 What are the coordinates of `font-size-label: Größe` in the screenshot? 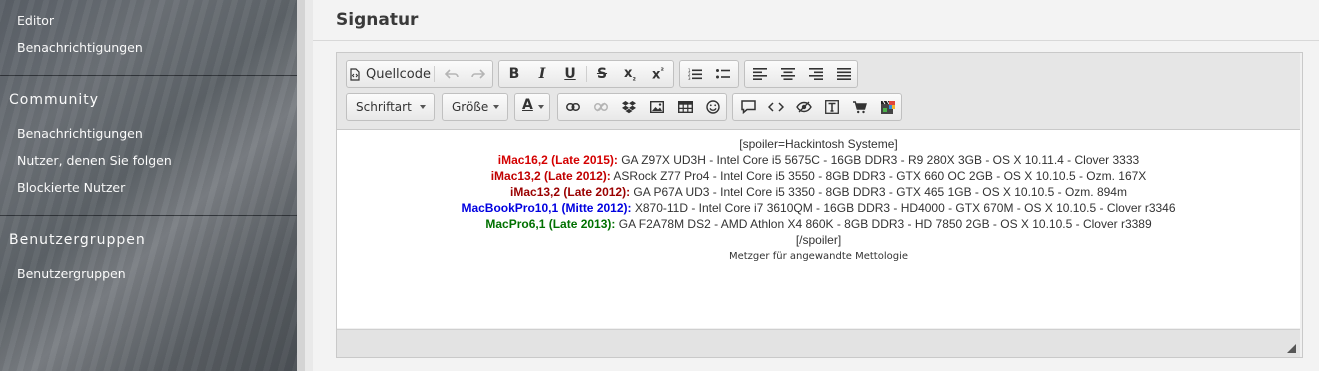 It's located at (470, 107).